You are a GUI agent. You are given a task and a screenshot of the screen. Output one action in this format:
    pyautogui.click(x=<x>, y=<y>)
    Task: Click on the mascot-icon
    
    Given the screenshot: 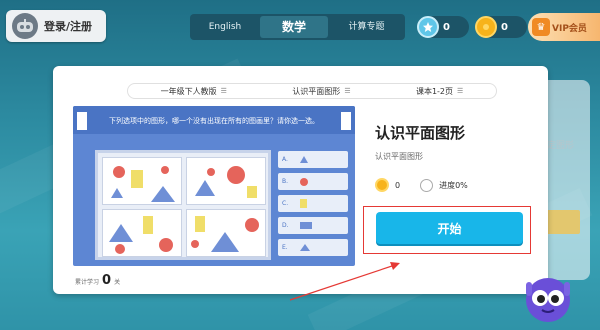 What is the action you would take?
    pyautogui.click(x=548, y=296)
    